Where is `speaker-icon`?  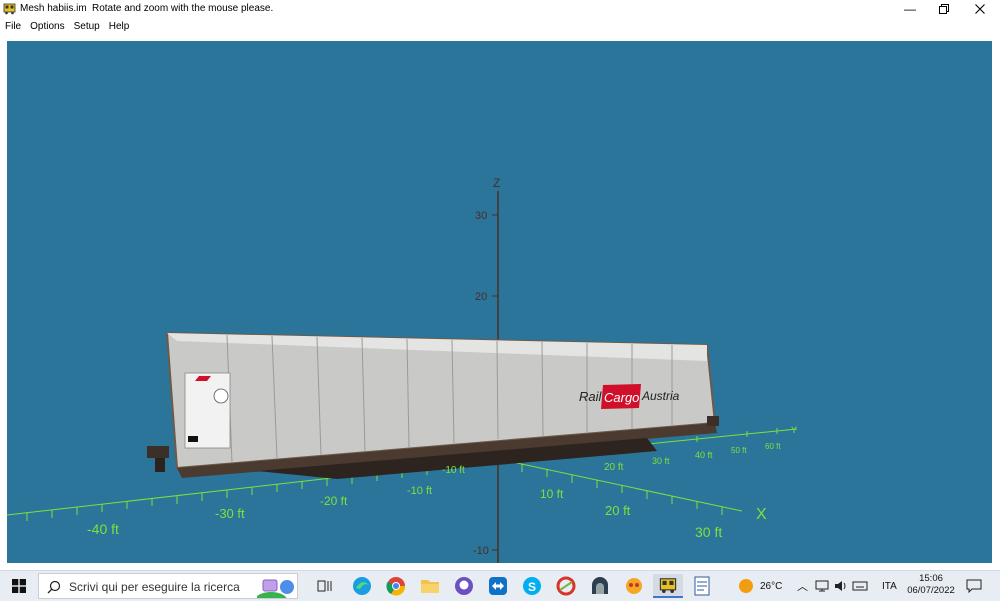
speaker-icon is located at coordinates (840, 586).